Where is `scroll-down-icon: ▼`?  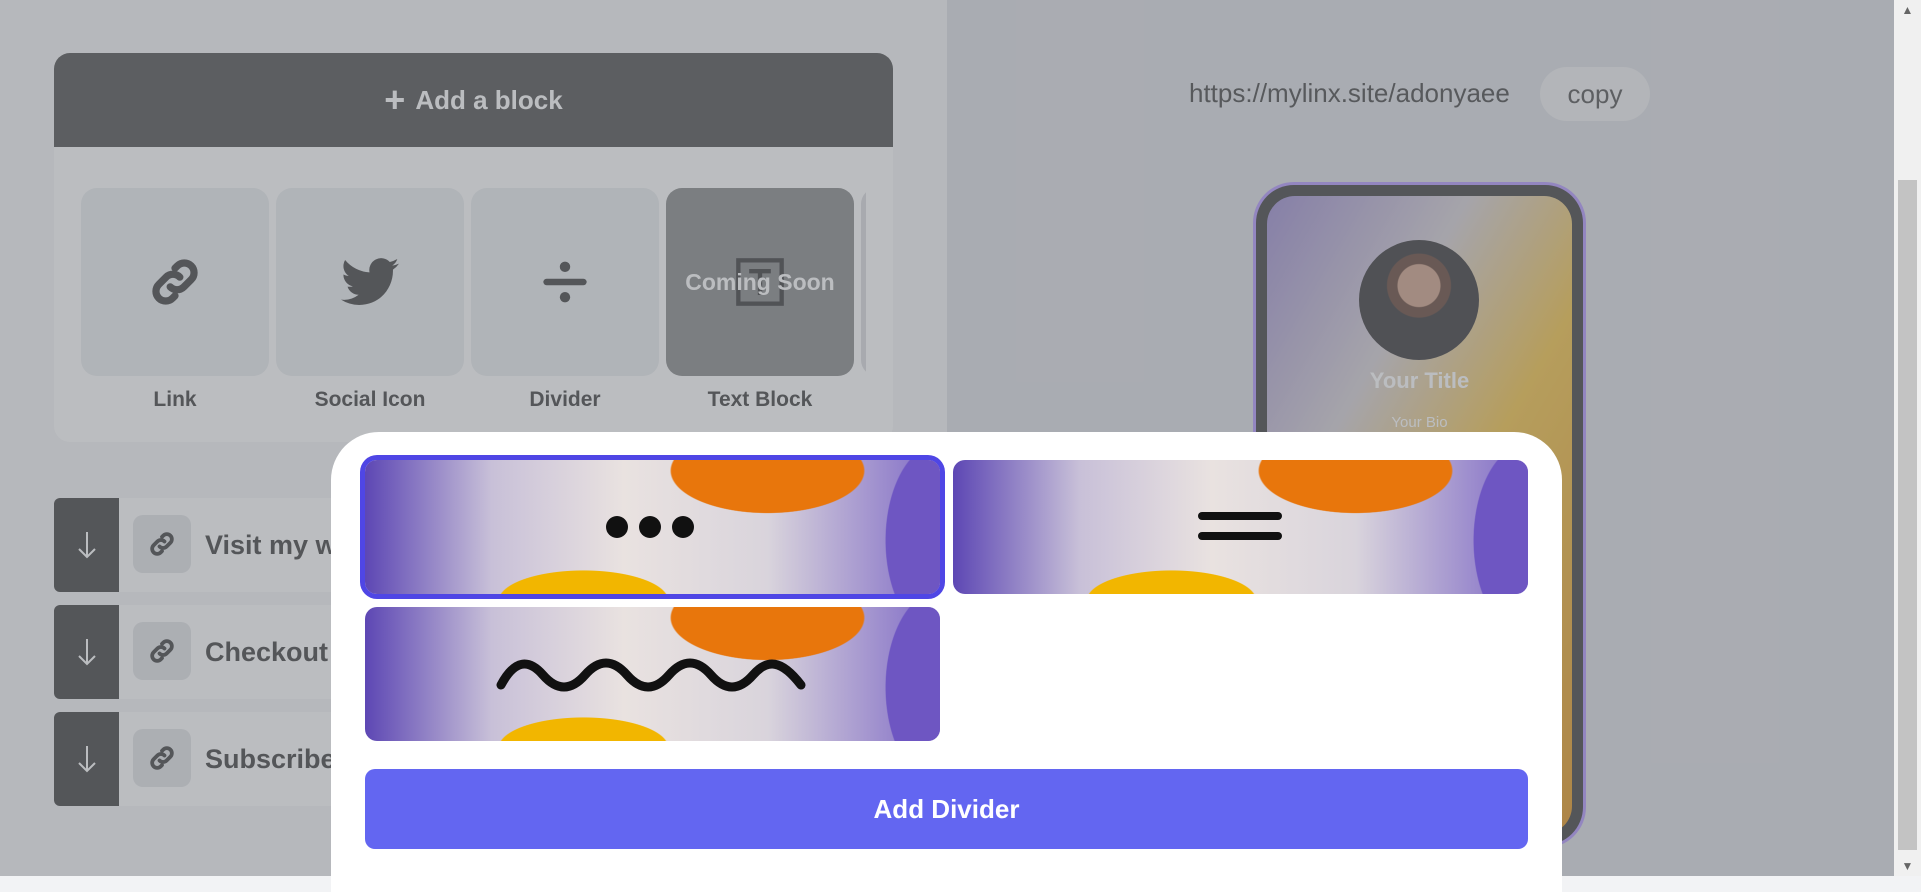 scroll-down-icon: ▼ is located at coordinates (1907, 866).